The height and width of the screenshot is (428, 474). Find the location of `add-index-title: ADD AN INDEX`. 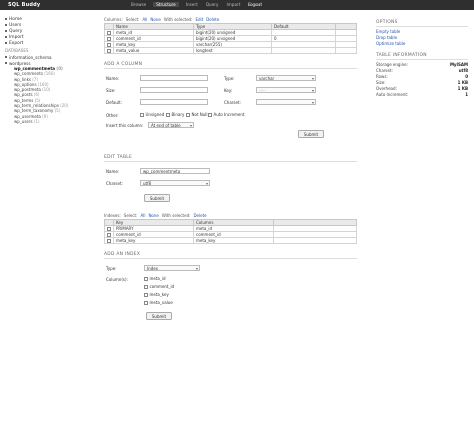

add-index-title: ADD AN INDEX is located at coordinates (230, 255).